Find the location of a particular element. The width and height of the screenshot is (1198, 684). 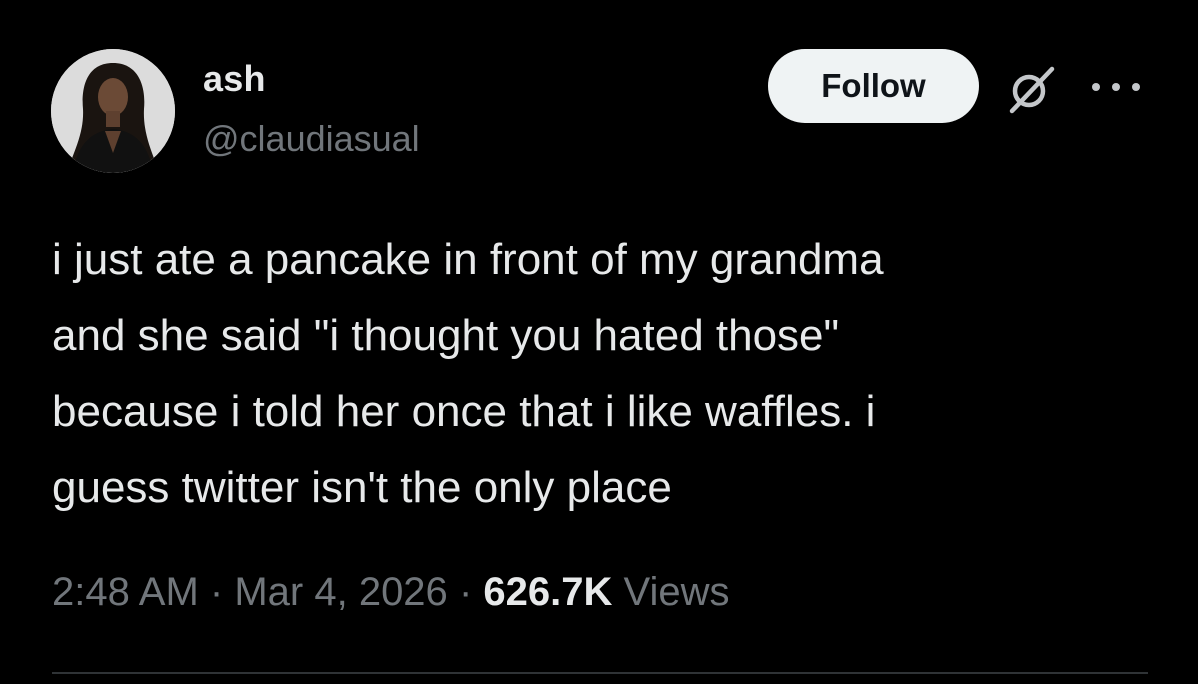

more-icon is located at coordinates (1116, 87).